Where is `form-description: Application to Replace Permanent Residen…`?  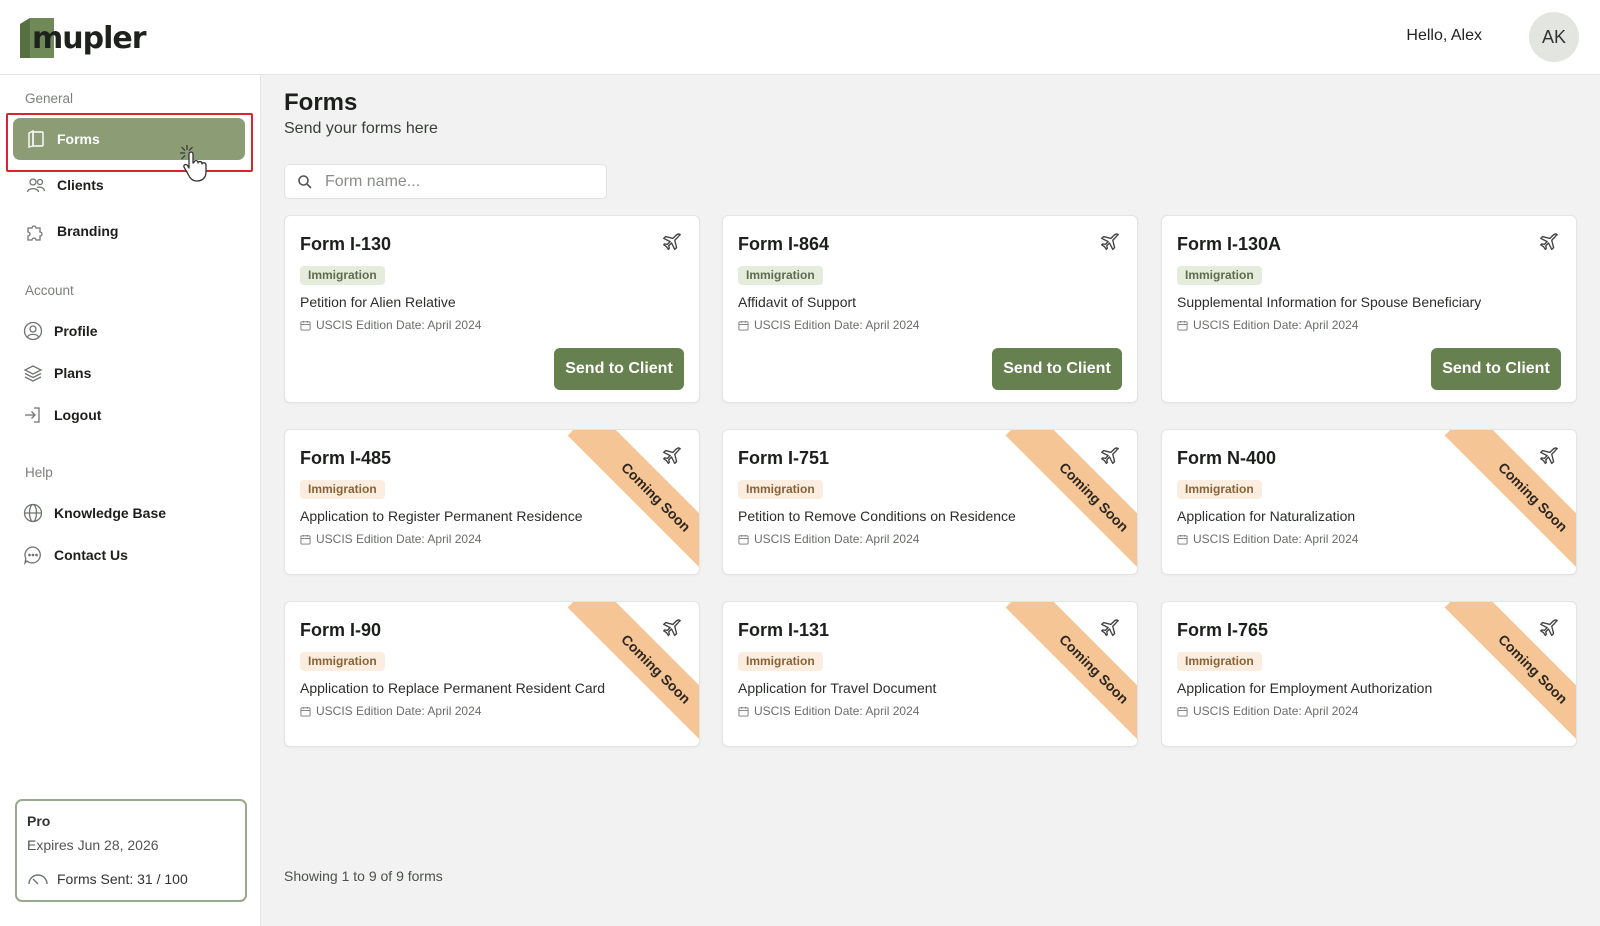 form-description: Application to Replace Permanent Residen… is located at coordinates (453, 688).